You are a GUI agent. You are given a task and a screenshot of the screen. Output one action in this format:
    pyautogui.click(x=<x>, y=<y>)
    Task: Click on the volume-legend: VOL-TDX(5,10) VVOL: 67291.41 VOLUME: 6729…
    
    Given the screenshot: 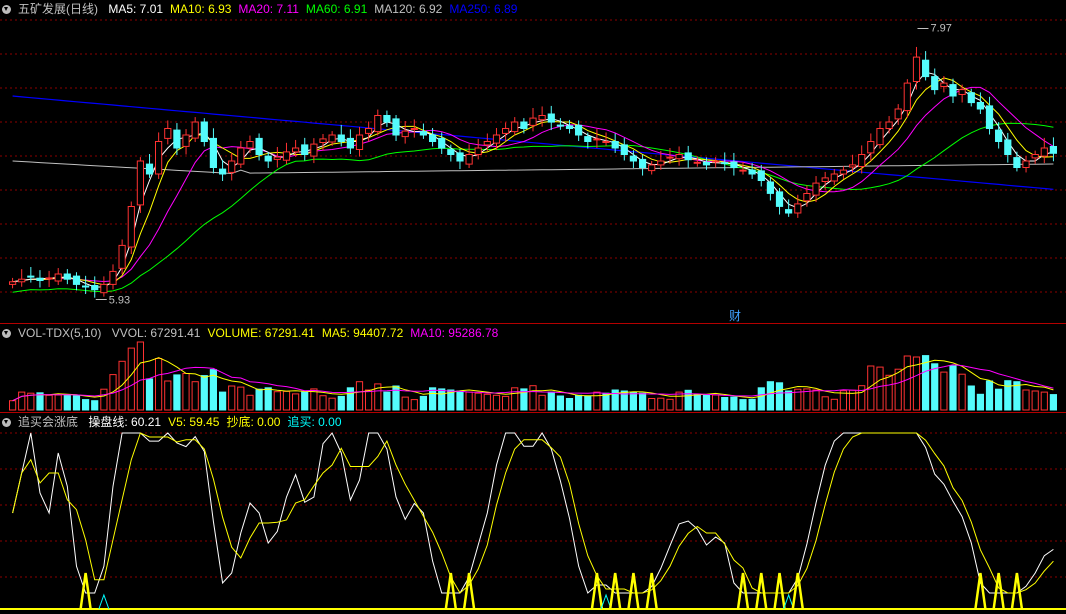 What is the action you would take?
    pyautogui.click(x=257, y=333)
    